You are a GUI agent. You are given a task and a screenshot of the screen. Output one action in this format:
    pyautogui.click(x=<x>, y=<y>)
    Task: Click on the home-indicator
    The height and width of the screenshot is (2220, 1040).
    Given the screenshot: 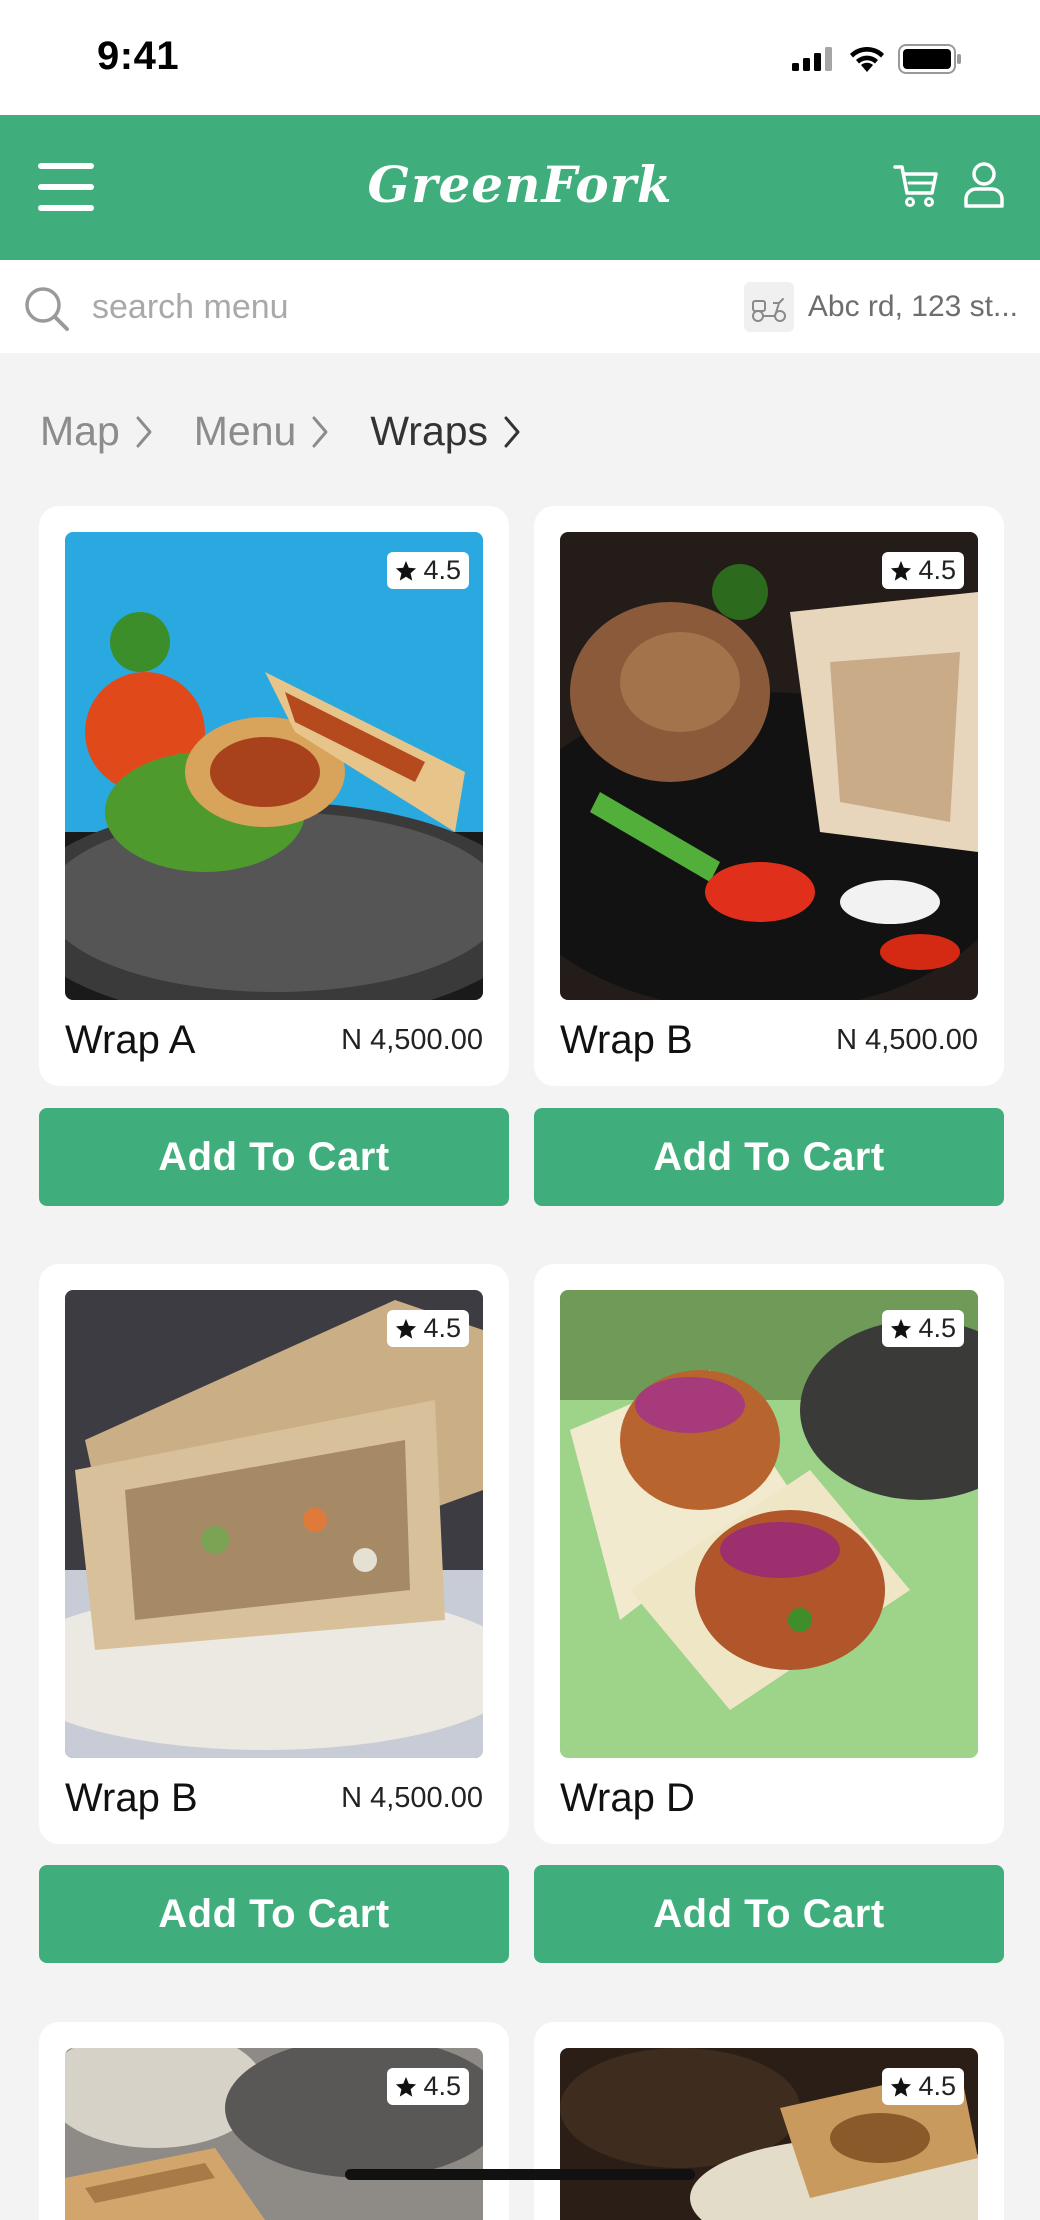 What is the action you would take?
    pyautogui.click(x=520, y=2174)
    